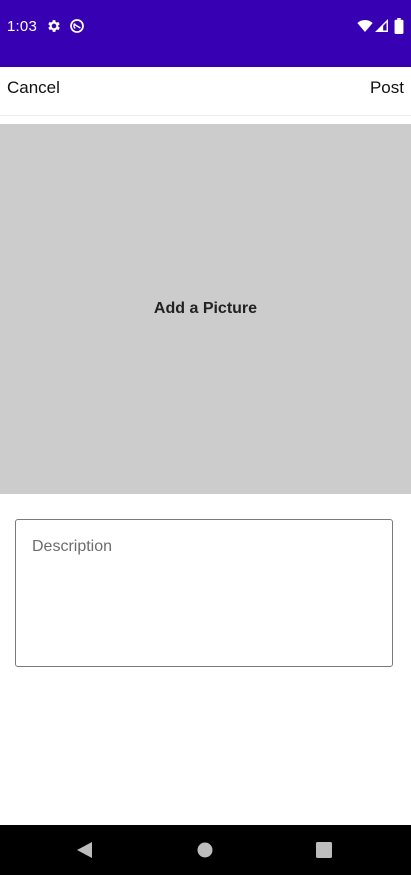  Describe the element at coordinates (54, 26) in the screenshot. I see `settings-icon` at that location.